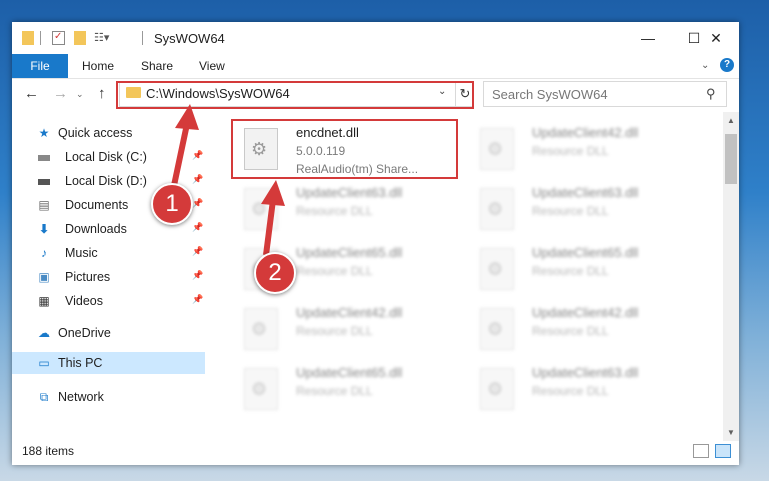  Describe the element at coordinates (273, 193) in the screenshot. I see `arrow-2-head` at that location.